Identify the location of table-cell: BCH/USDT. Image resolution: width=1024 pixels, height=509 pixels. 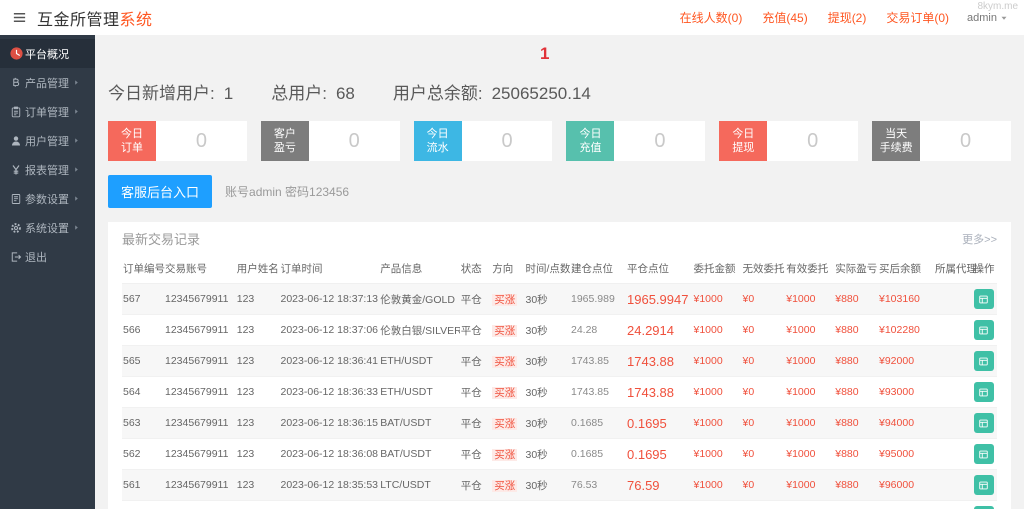
(419, 504).